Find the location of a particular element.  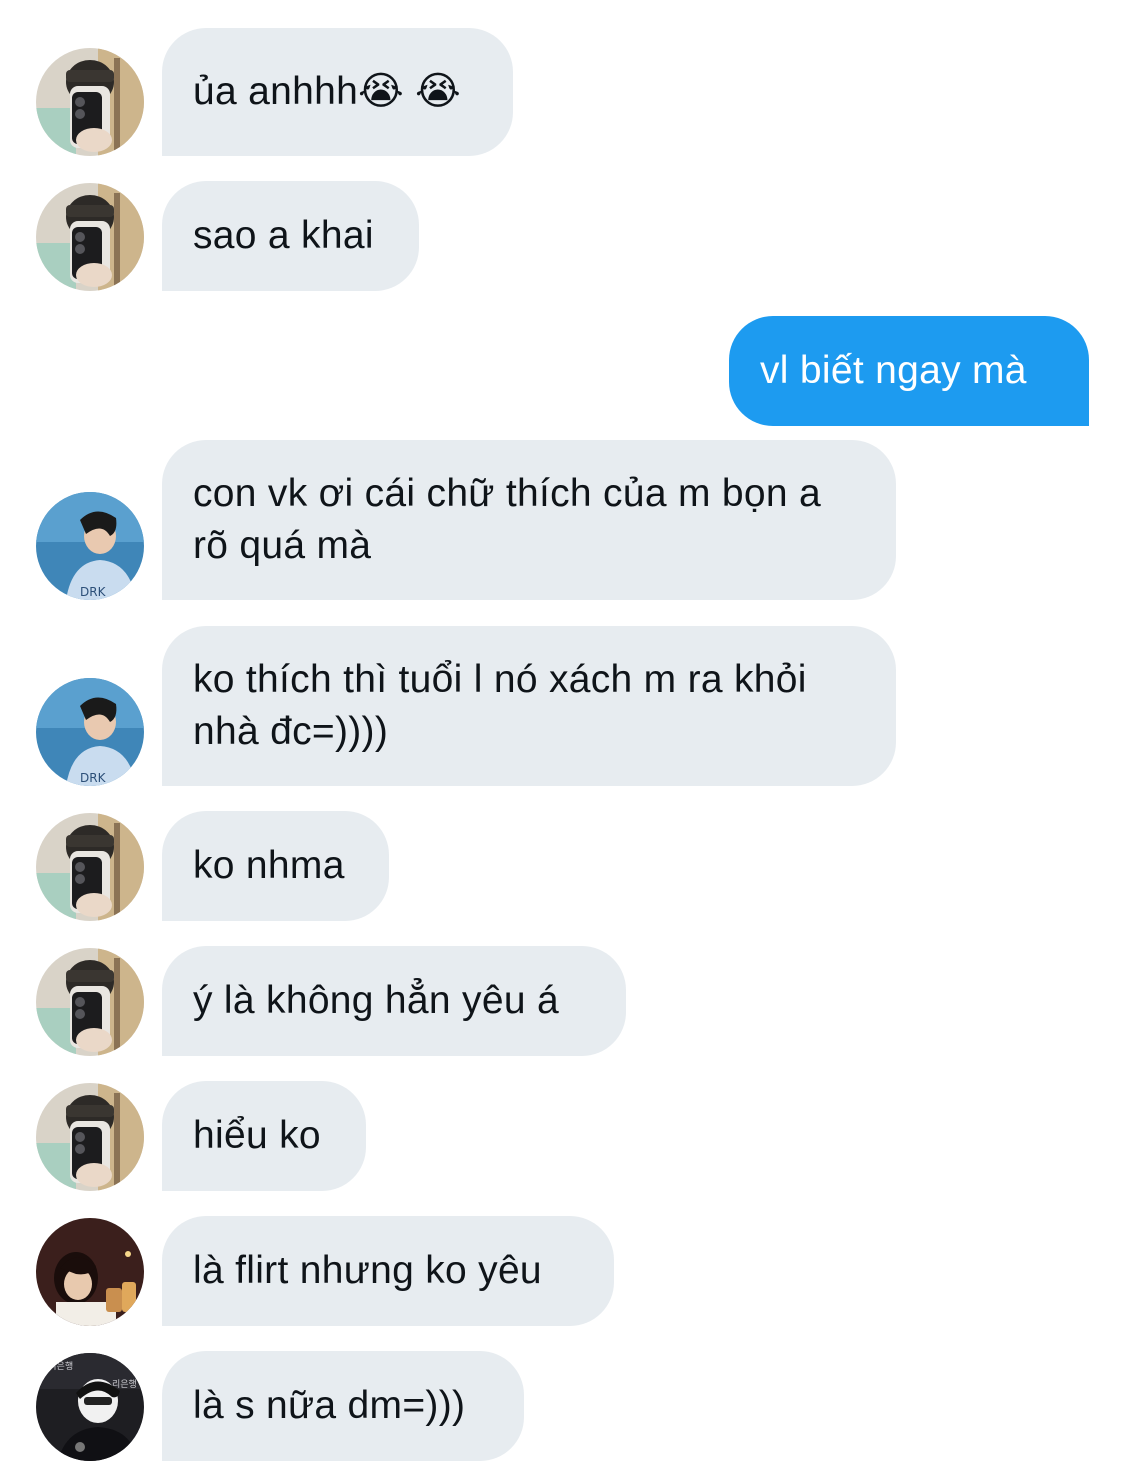

message-text: là s nữa dm=))) is located at coordinates (329, 1405).